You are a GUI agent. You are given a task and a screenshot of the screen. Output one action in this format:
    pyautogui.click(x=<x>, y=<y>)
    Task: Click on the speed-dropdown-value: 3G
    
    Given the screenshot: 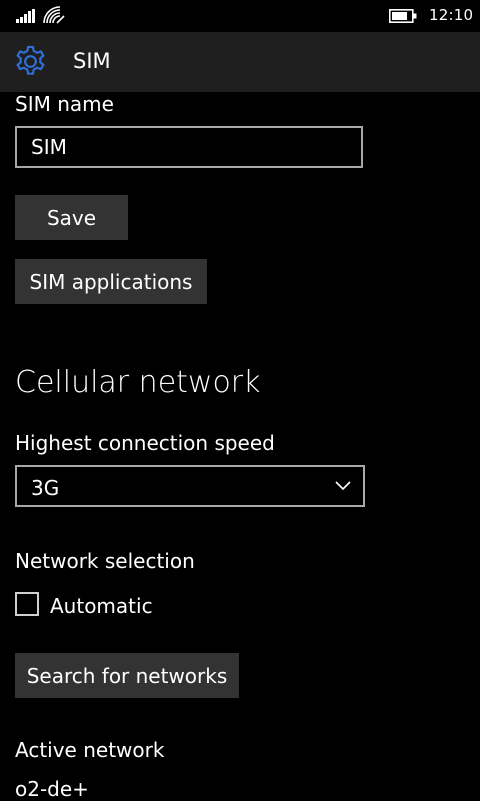 What is the action you would take?
    pyautogui.click(x=45, y=488)
    